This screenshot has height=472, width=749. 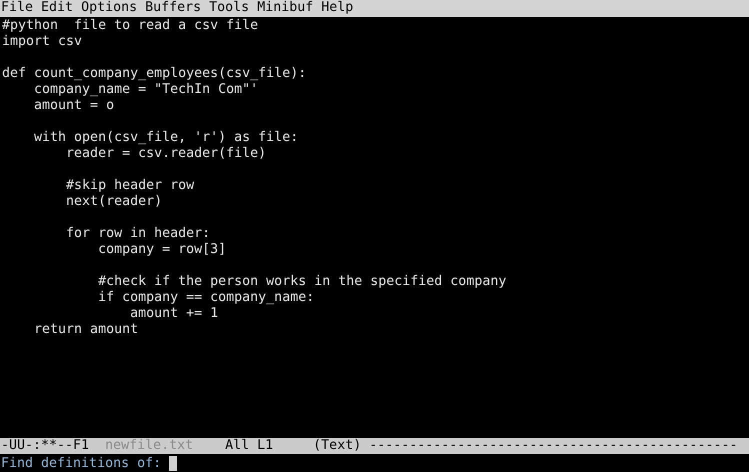 What do you see at coordinates (173, 8) in the screenshot?
I see `menu-item: Buffers` at bounding box center [173, 8].